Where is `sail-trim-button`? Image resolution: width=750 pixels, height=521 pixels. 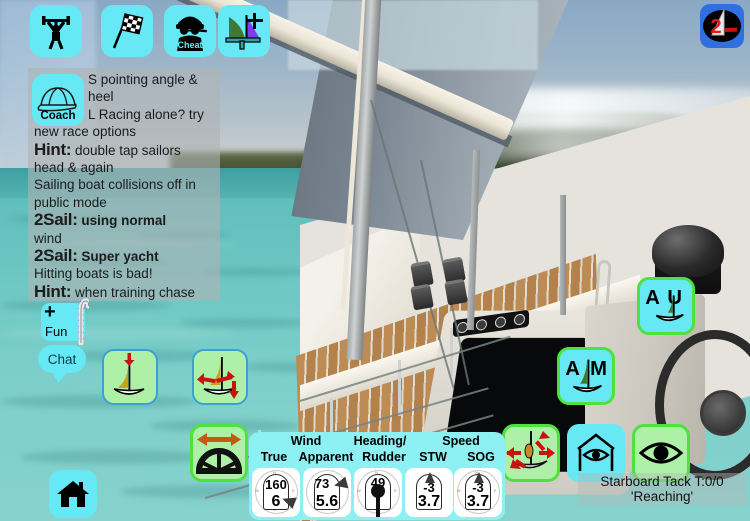 sail-trim-button is located at coordinates (130, 377).